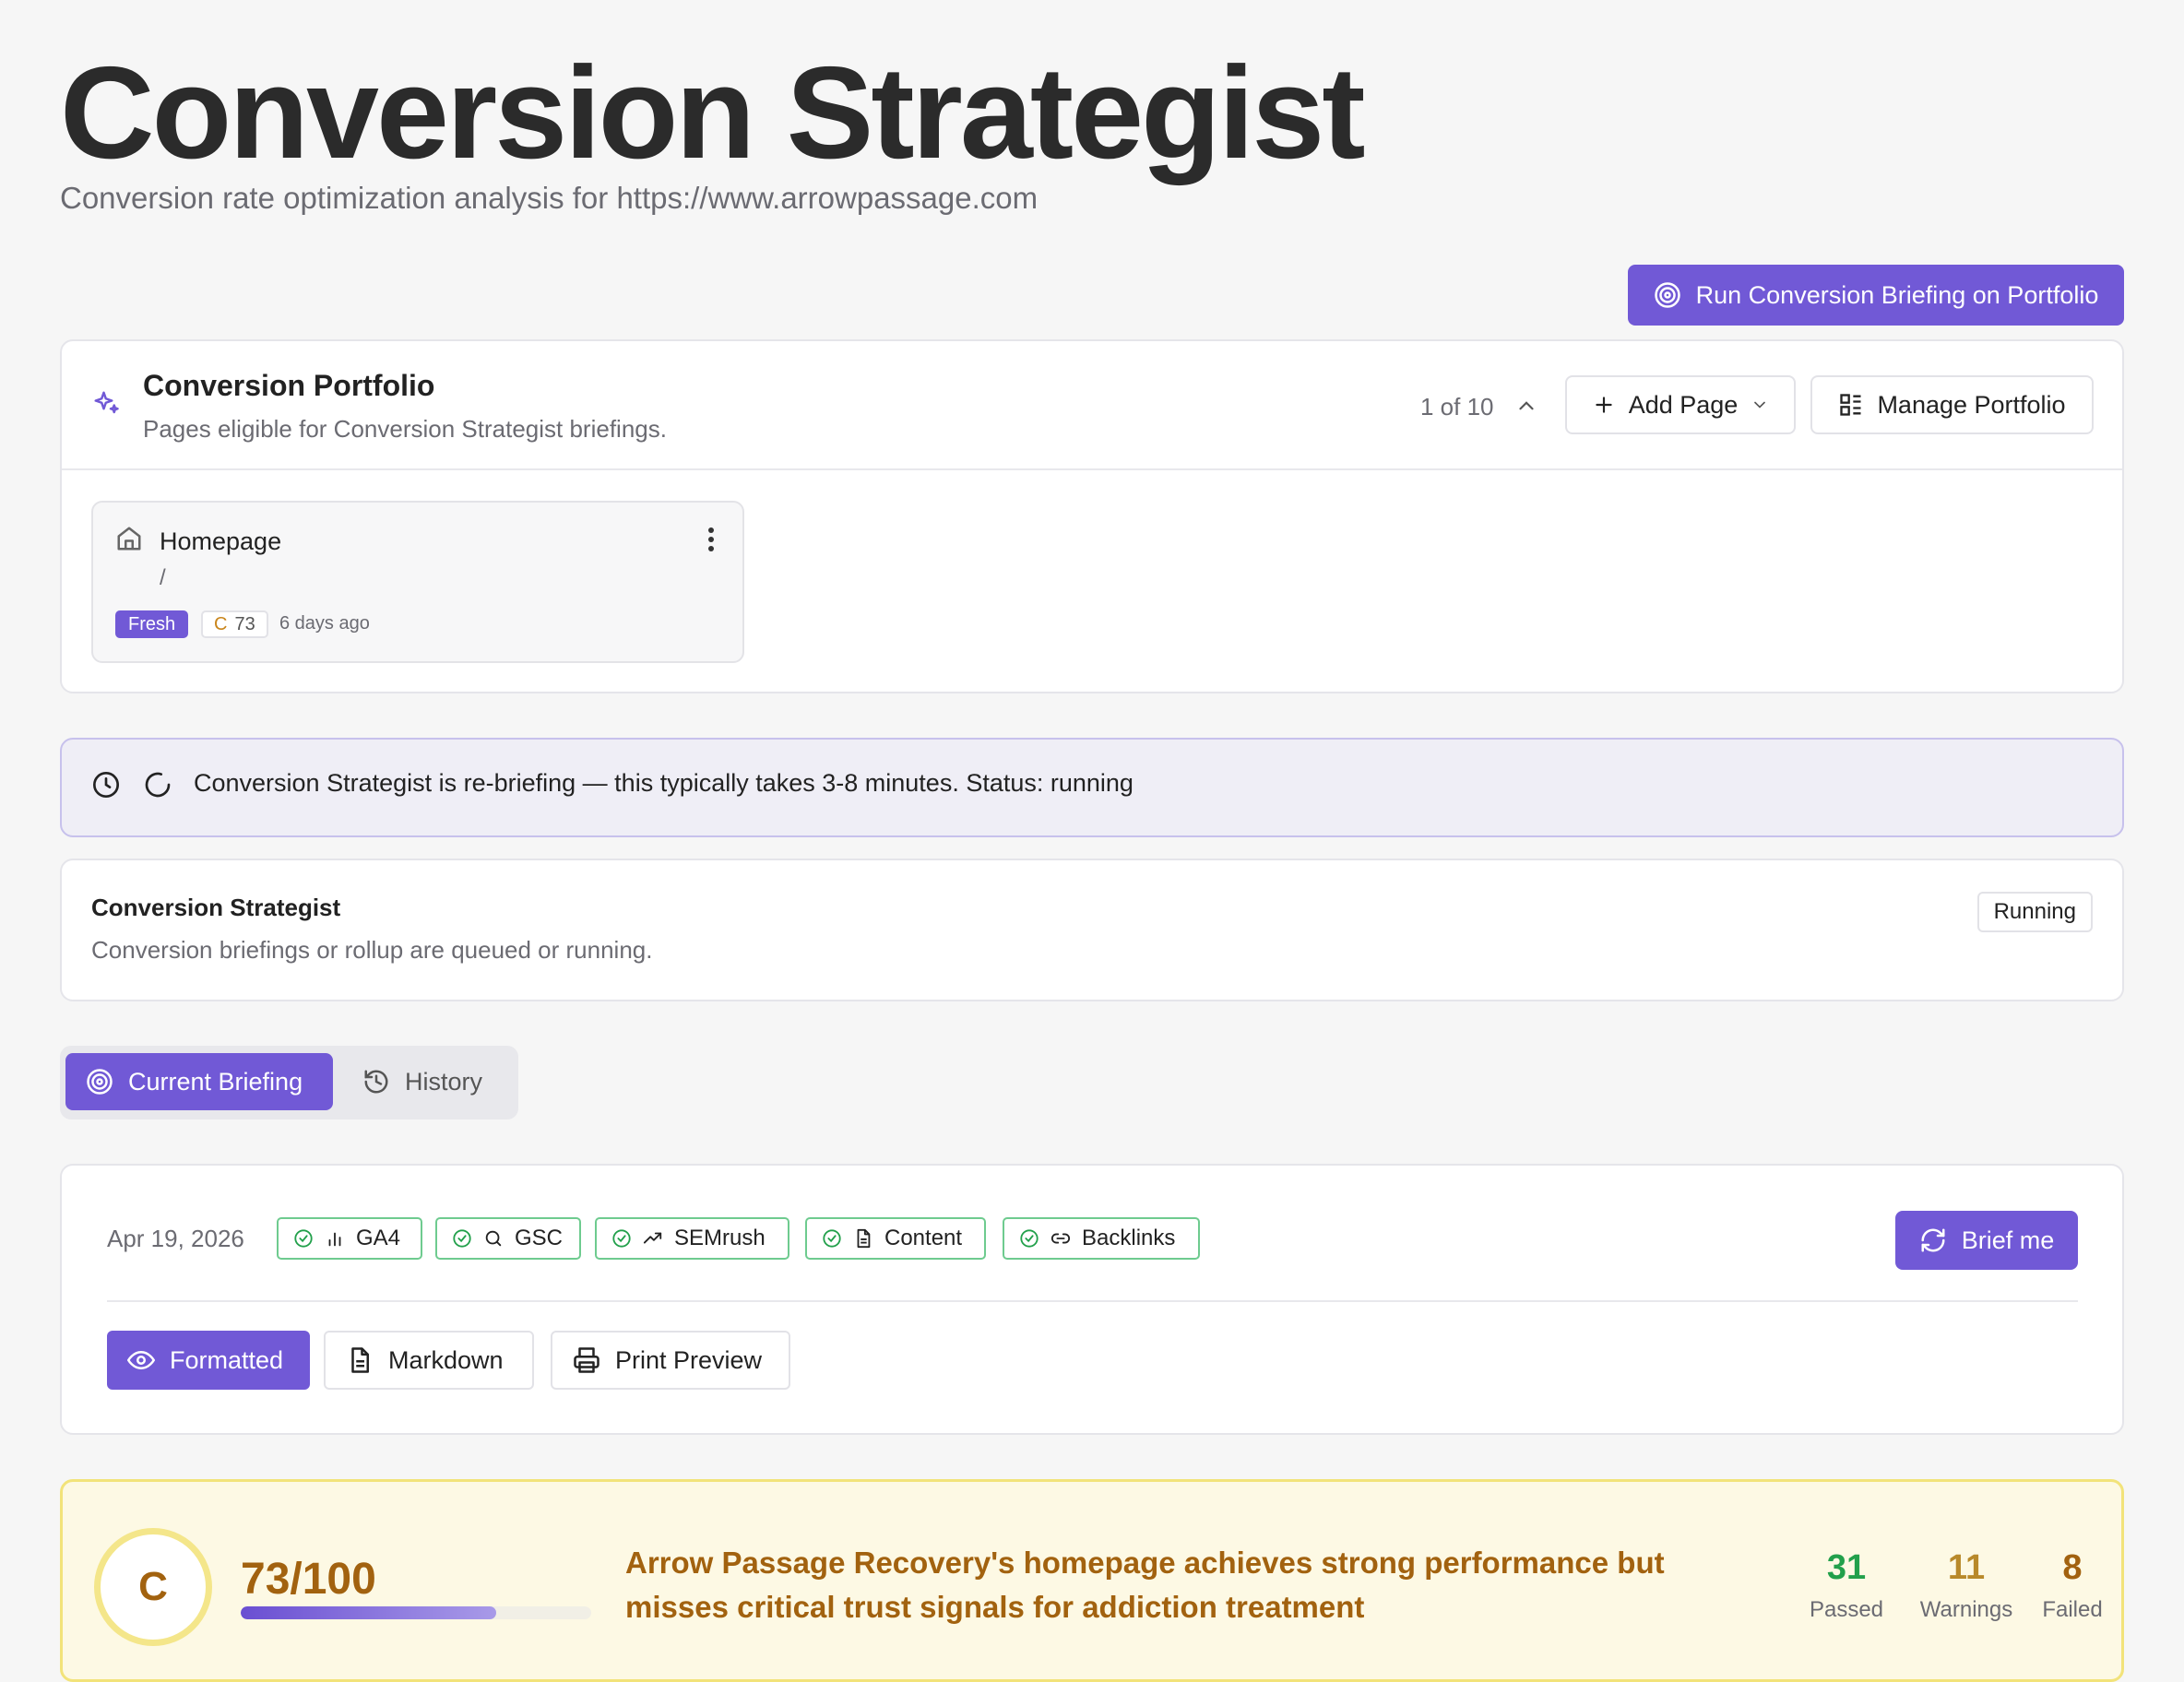  Describe the element at coordinates (417, 582) in the screenshot. I see `portfolio-page-card: Homepage / Fresh C 73 6 days ago` at that location.